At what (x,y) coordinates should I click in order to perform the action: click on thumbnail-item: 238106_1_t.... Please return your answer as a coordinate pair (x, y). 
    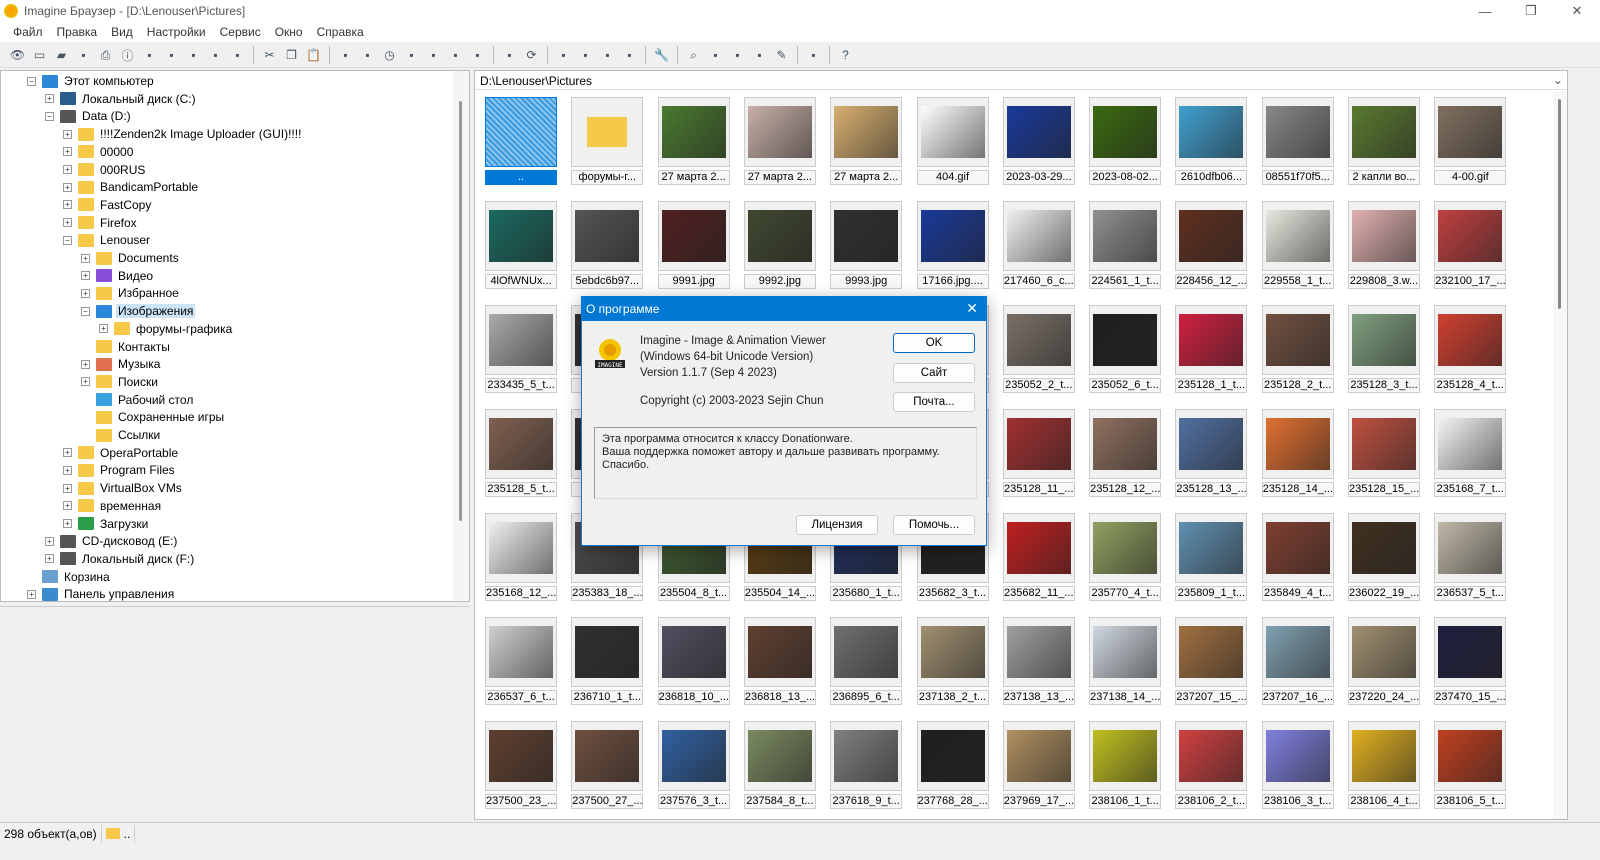
    Looking at the image, I should click on (1125, 762).